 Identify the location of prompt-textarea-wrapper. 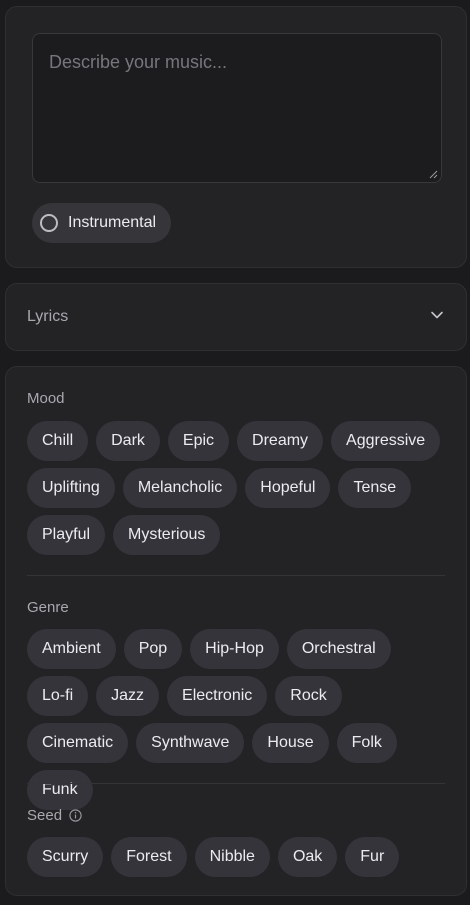
(237, 108).